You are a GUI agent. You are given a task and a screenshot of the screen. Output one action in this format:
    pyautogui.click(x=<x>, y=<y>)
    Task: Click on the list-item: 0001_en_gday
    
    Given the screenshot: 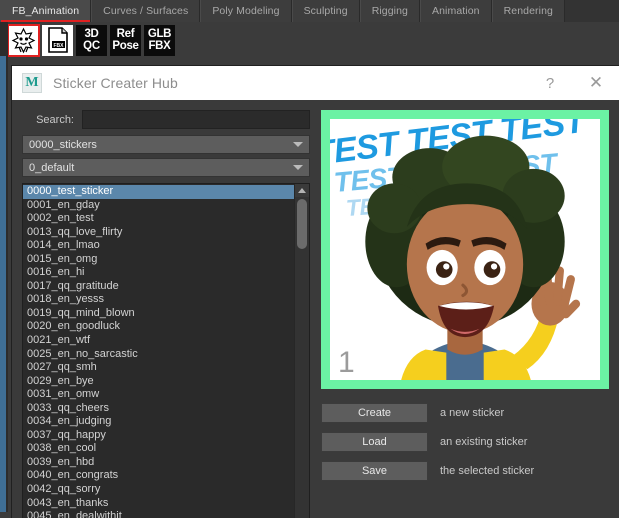 What is the action you would take?
    pyautogui.click(x=158, y=206)
    